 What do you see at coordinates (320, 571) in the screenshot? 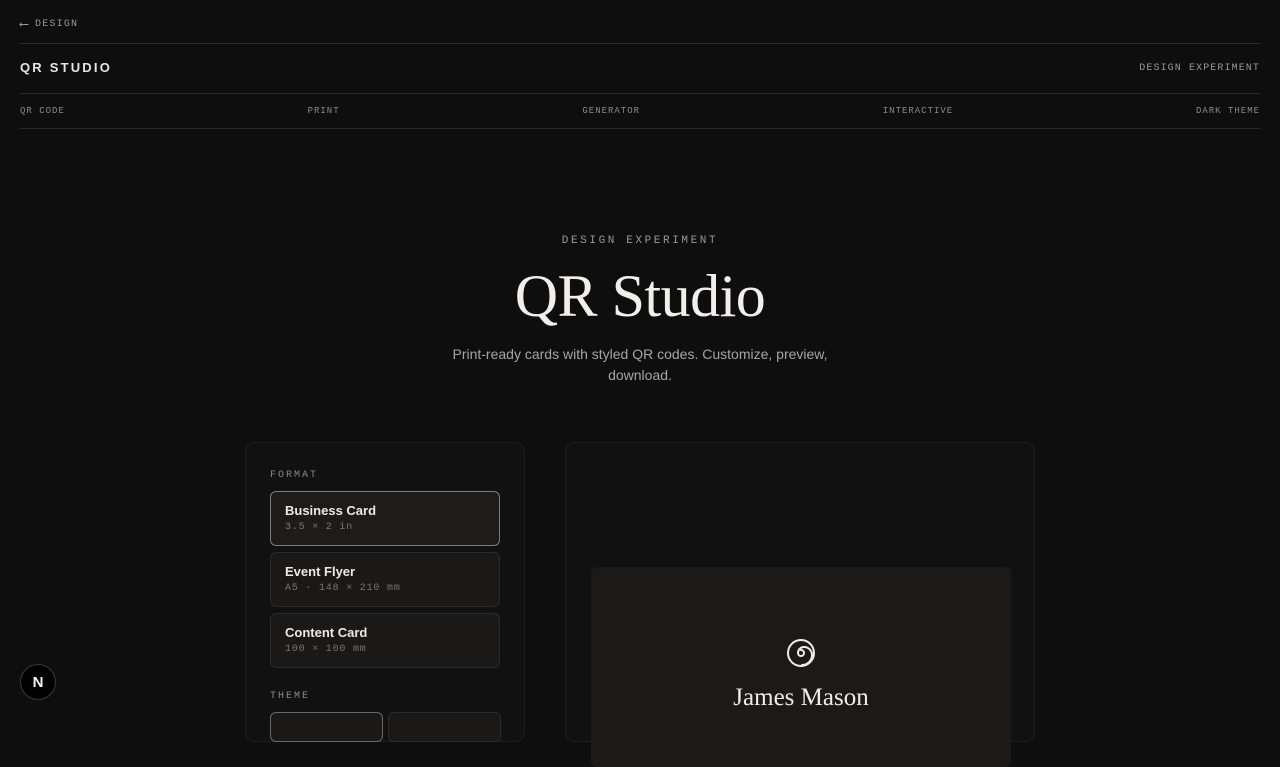
I see `format-option-name: Event Flyer` at bounding box center [320, 571].